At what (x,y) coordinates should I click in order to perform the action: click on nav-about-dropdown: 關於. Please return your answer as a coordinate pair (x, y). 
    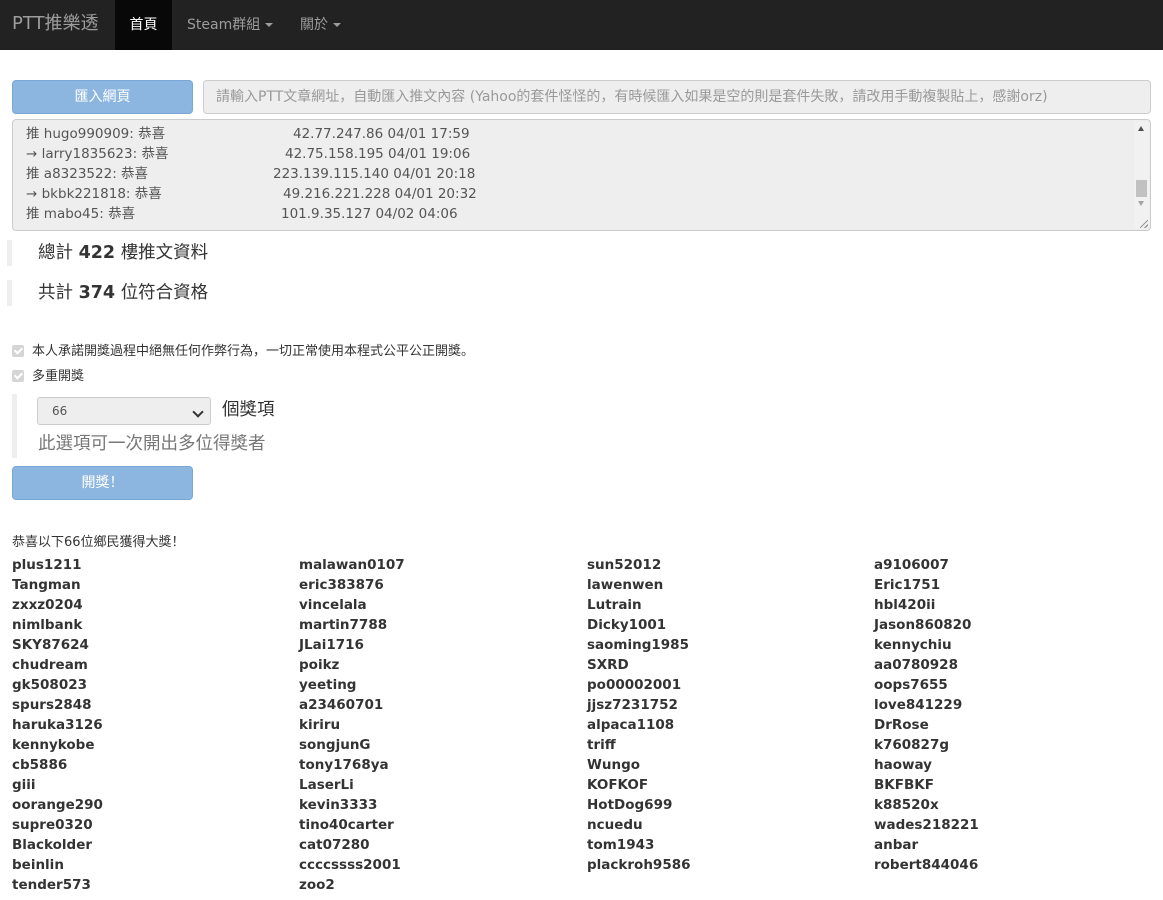
    Looking at the image, I should click on (320, 25).